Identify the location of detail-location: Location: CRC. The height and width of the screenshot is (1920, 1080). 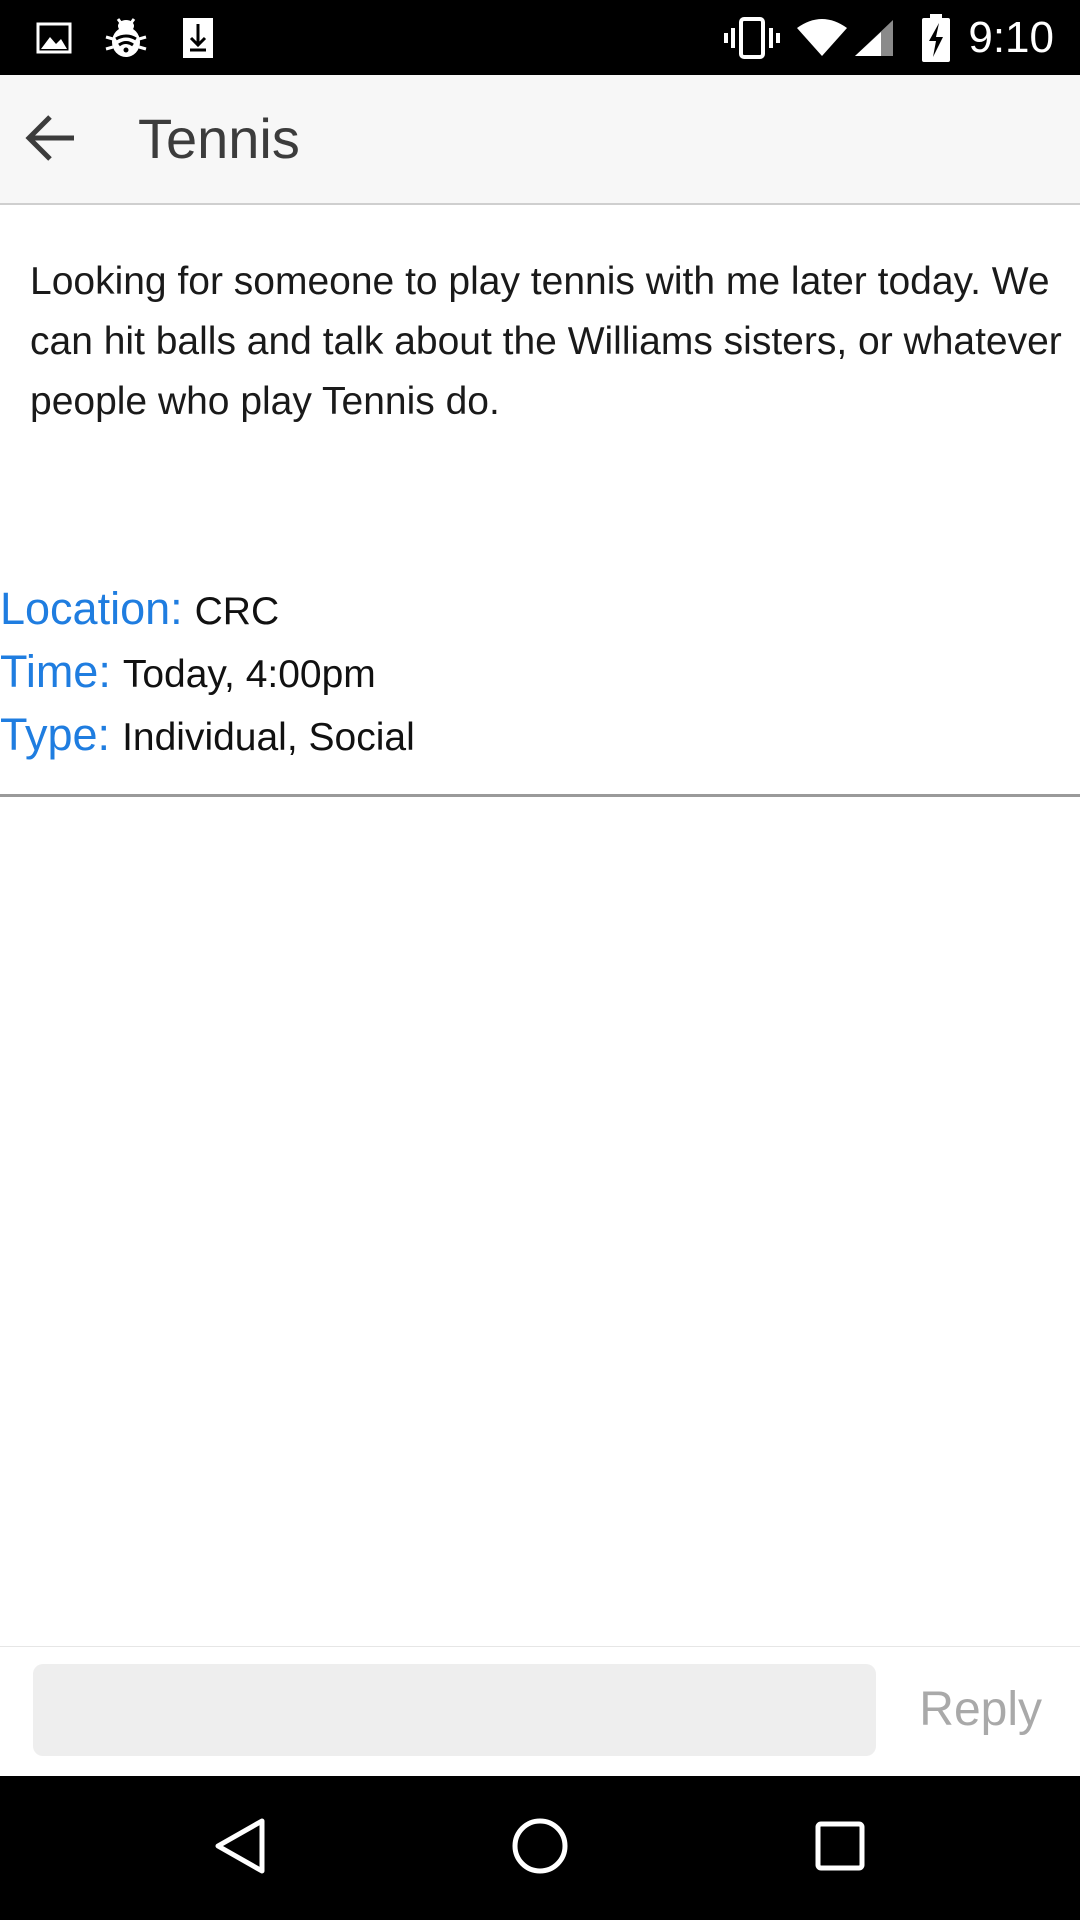
(540, 614).